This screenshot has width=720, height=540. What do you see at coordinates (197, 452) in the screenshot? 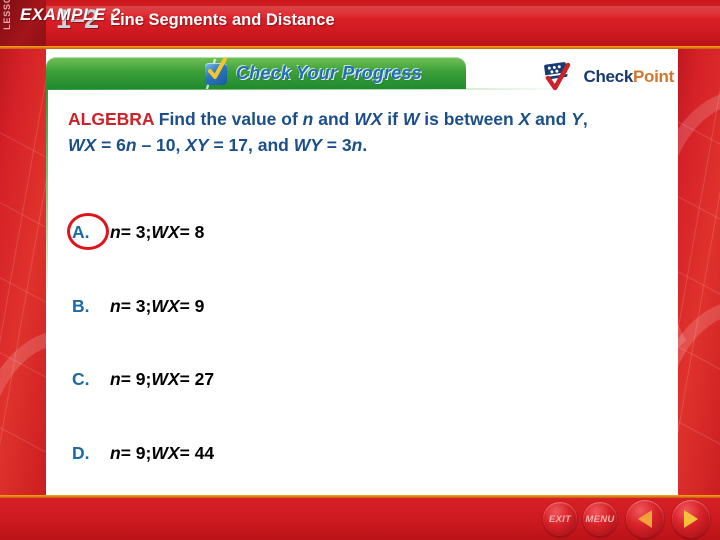
I see `choice-value: = 44` at bounding box center [197, 452].